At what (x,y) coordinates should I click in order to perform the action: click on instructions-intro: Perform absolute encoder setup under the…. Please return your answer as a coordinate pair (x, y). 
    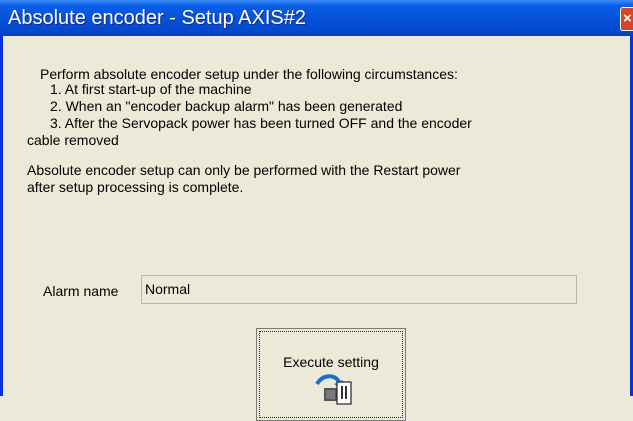
    Looking at the image, I should click on (249, 74).